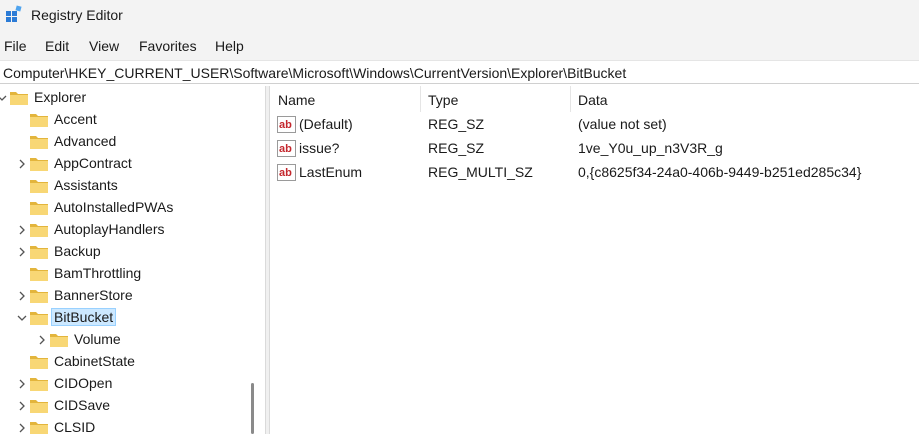 Image resolution: width=919 pixels, height=434 pixels. Describe the element at coordinates (459, 16) in the screenshot. I see `title-bar: Registry Editor` at that location.